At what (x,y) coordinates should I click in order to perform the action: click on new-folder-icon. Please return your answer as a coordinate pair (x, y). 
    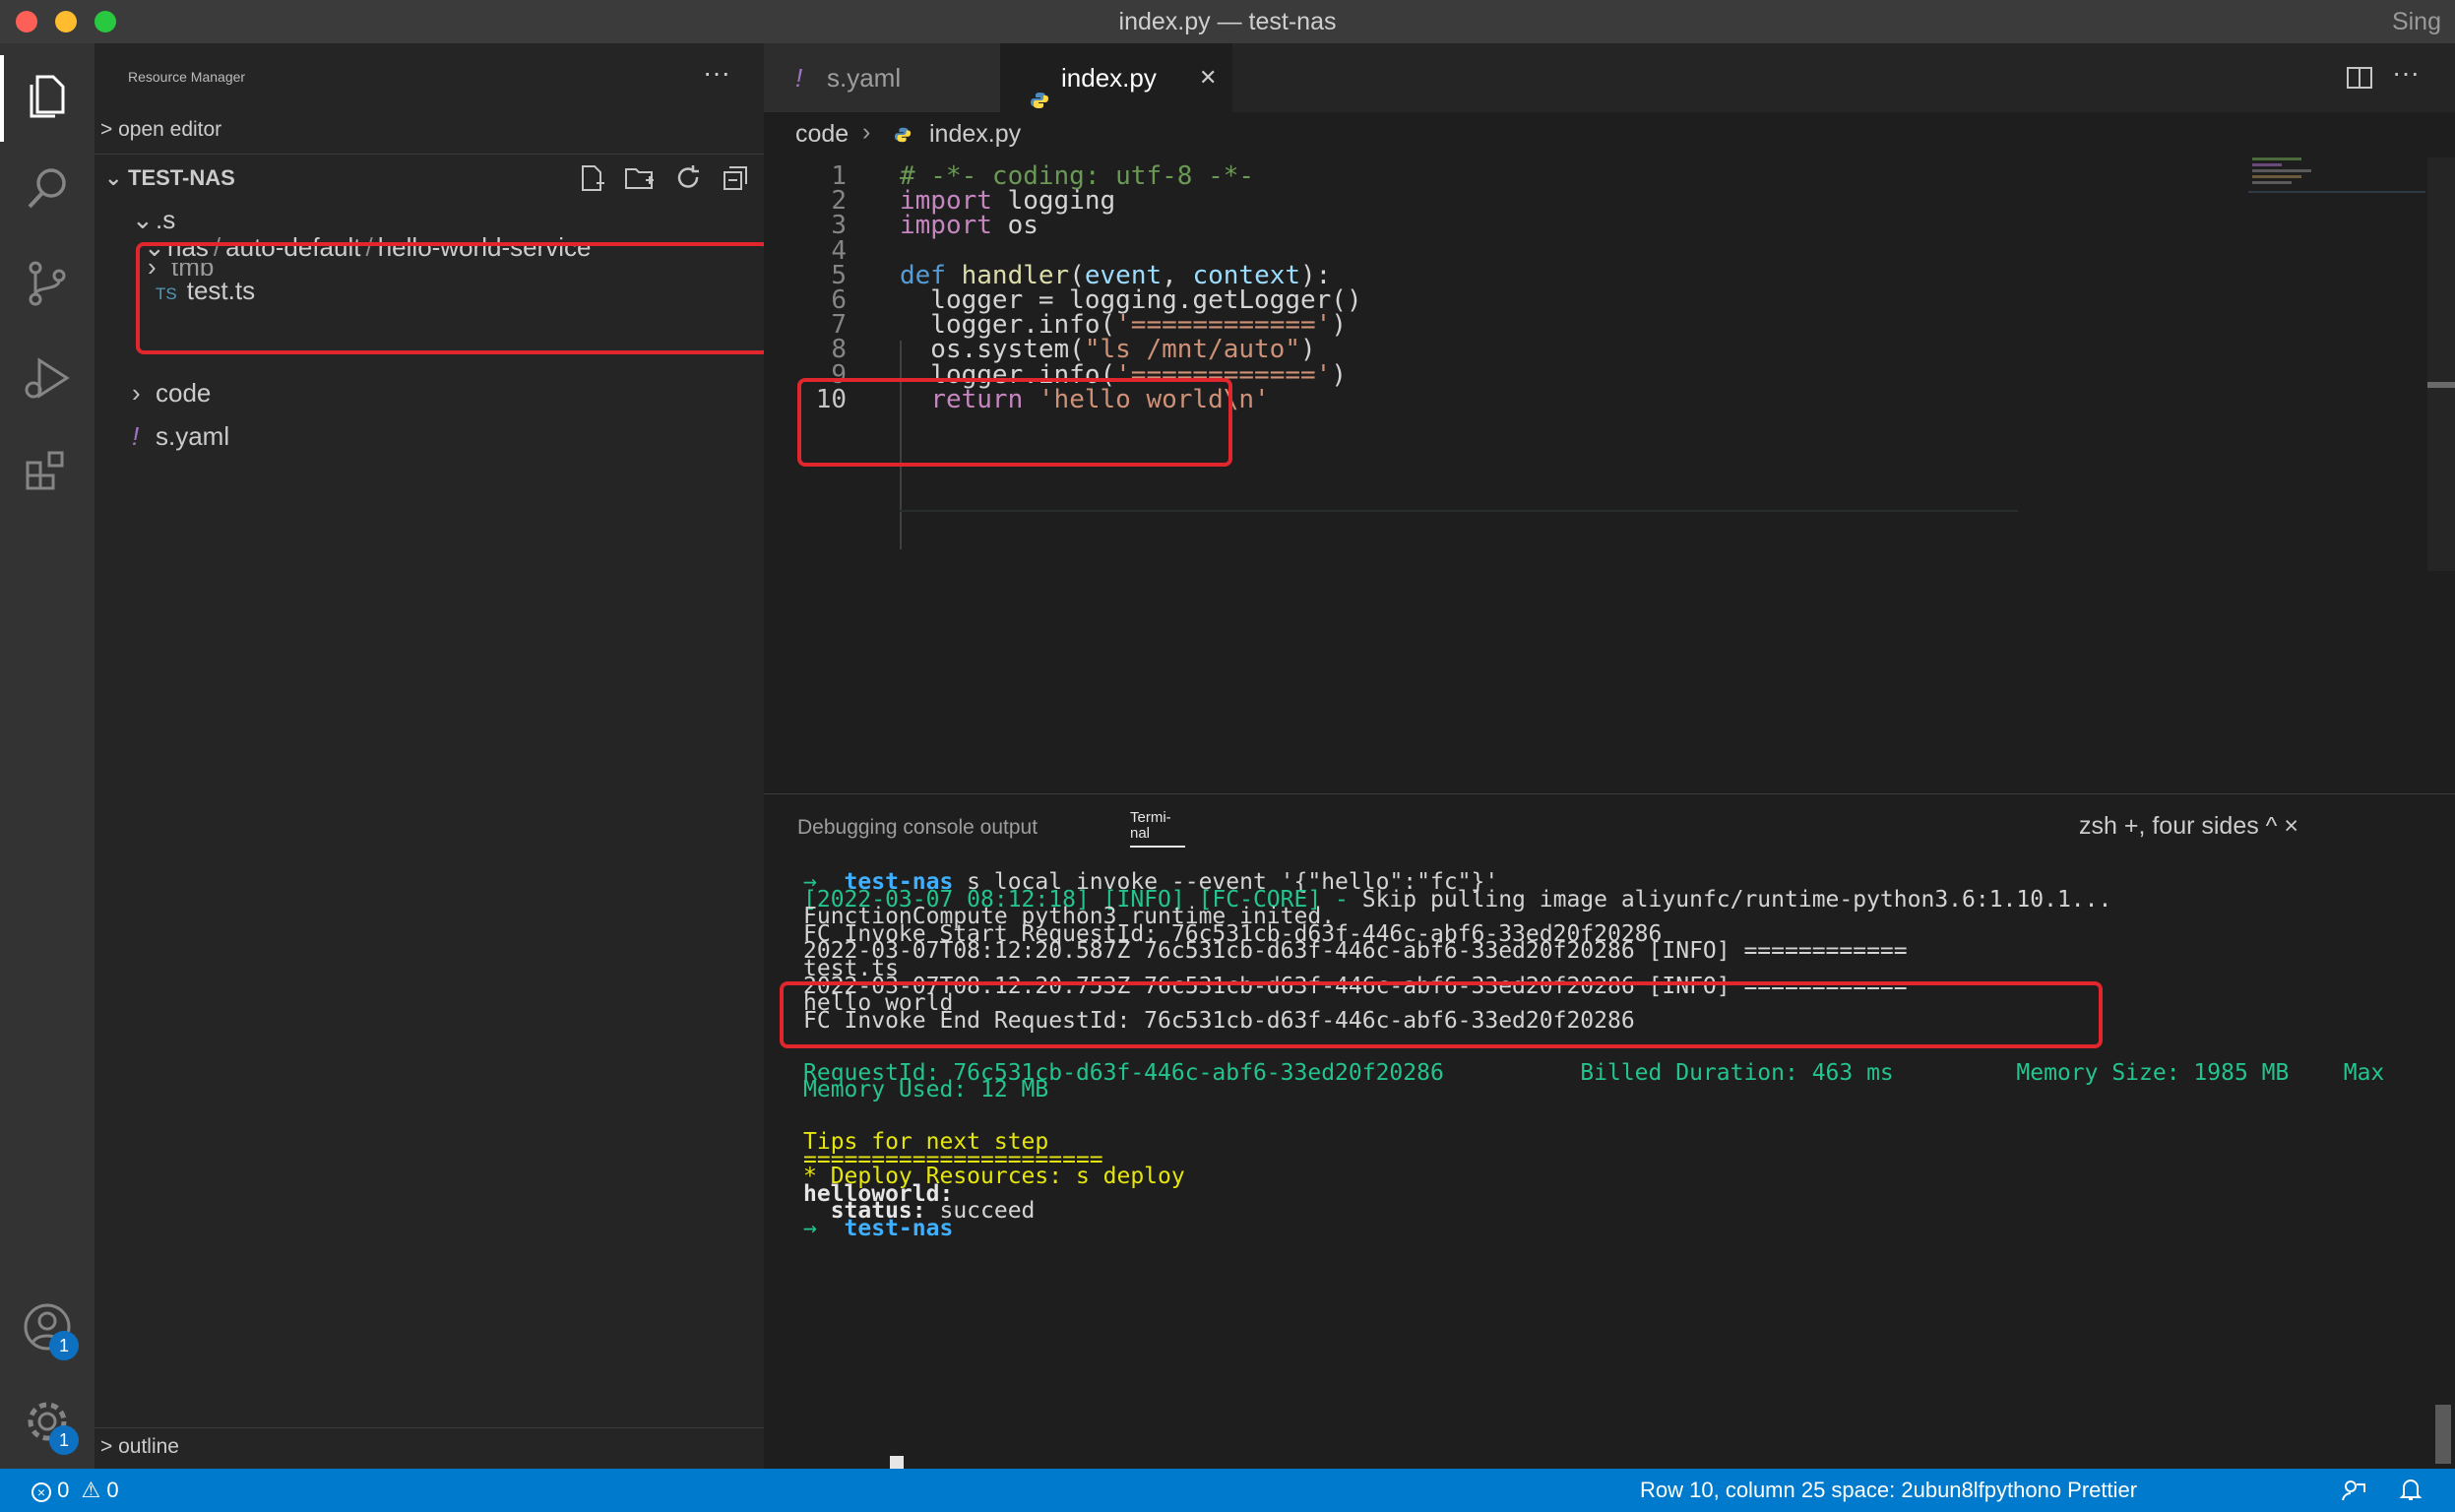
    Looking at the image, I should click on (640, 178).